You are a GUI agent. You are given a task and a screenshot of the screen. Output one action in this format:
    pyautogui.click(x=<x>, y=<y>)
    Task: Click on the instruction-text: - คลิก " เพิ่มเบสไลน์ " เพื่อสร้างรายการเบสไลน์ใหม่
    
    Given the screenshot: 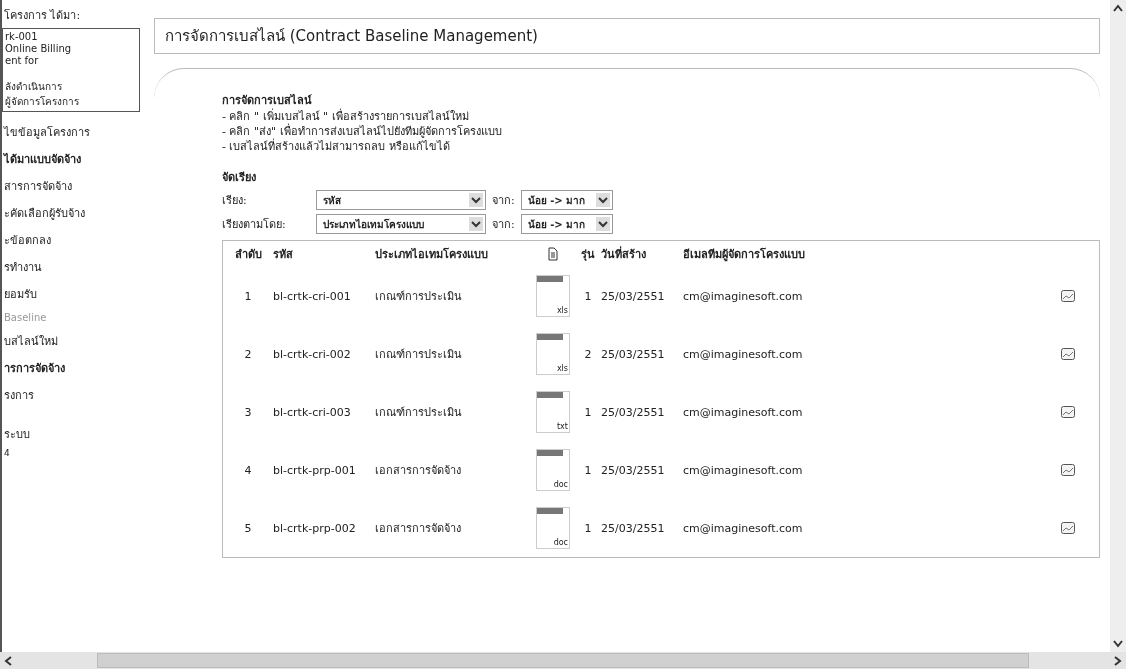 What is the action you would take?
    pyautogui.click(x=346, y=116)
    